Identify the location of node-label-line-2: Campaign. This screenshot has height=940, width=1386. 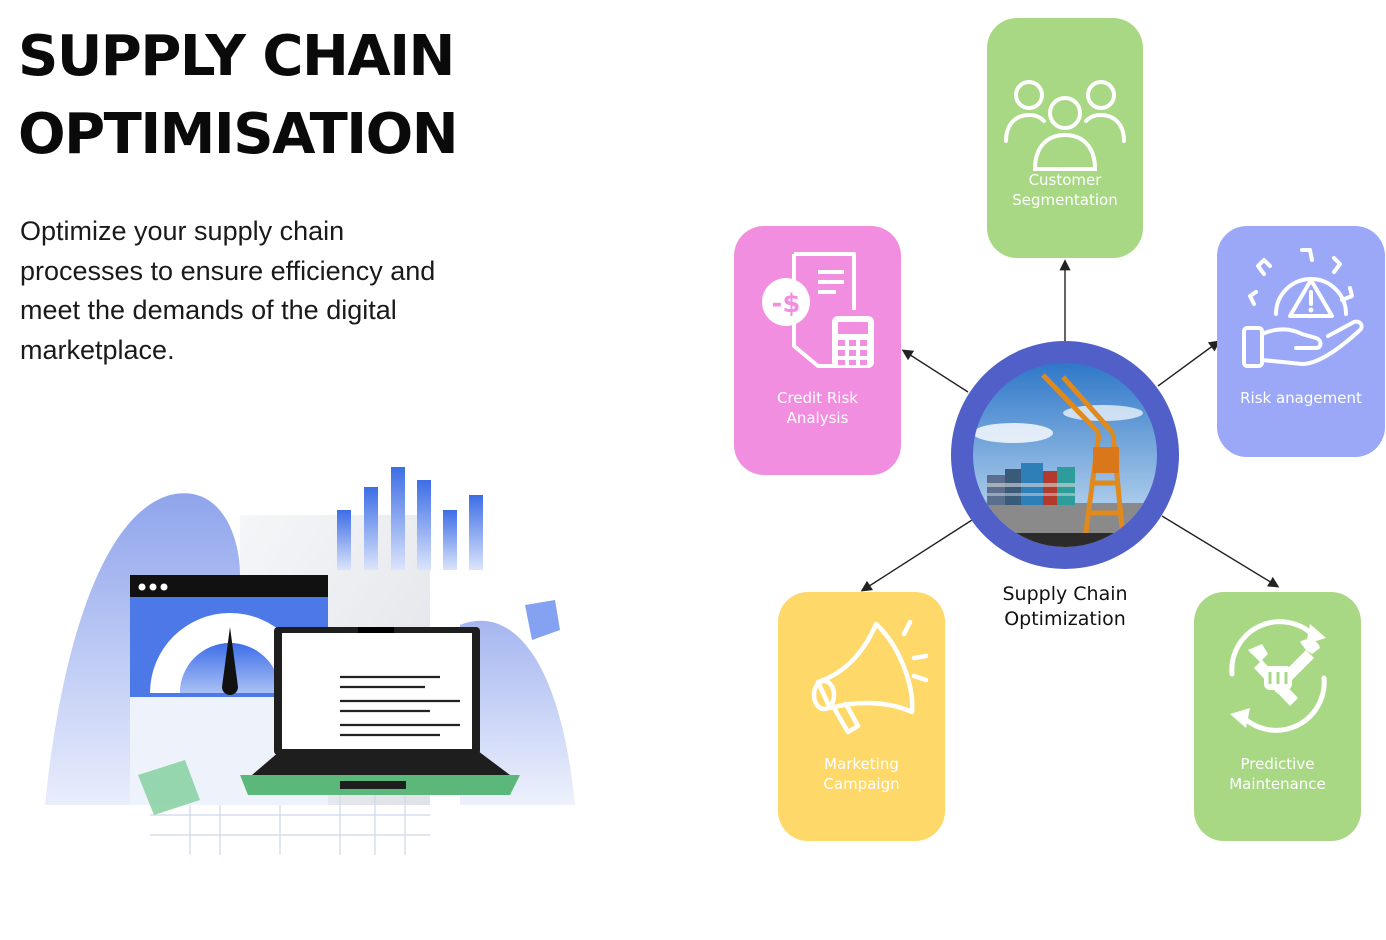
(861, 784).